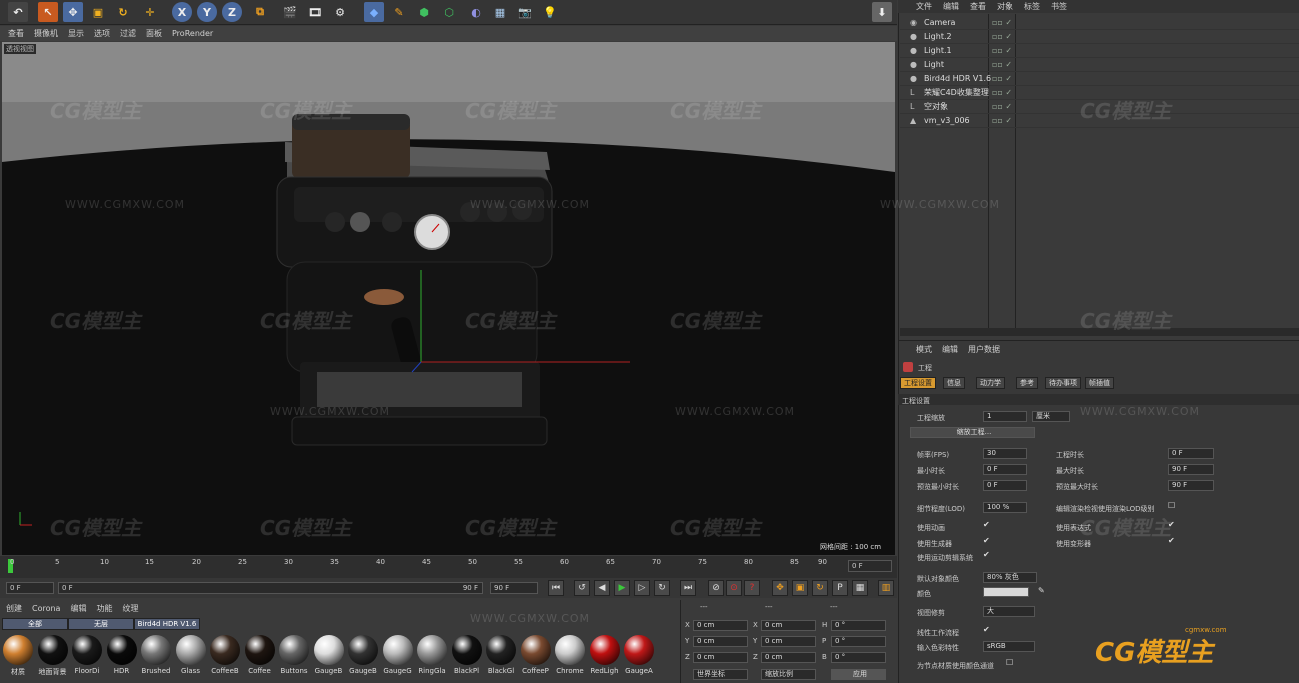 The image size is (1299, 683). Describe the element at coordinates (1191, 453) in the screenshot. I see `project-time-field: 0 F` at that location.